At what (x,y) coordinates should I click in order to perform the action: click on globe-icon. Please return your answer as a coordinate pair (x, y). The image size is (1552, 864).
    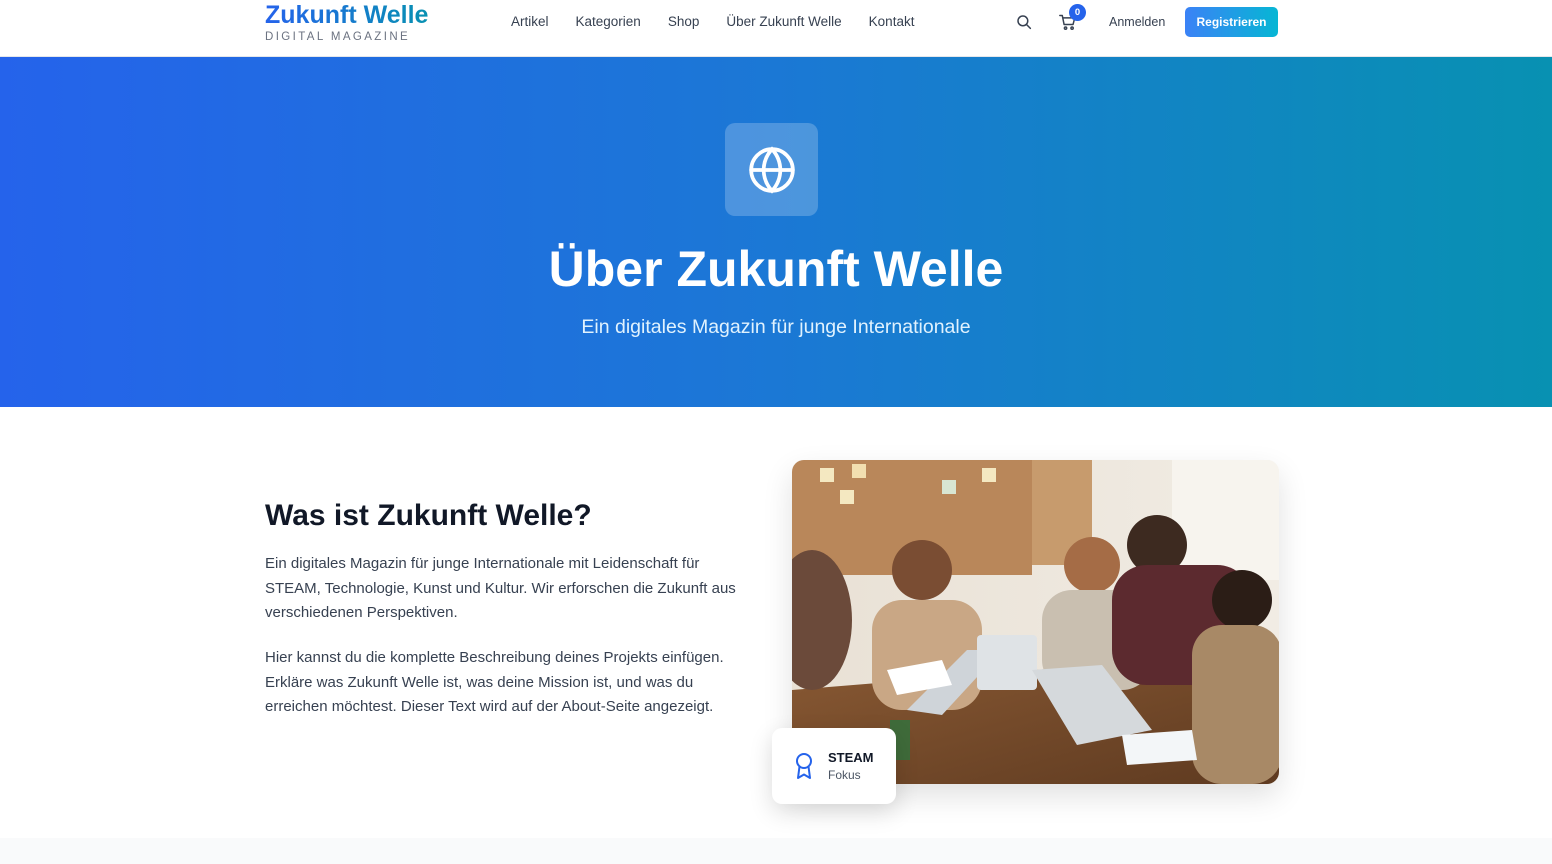
    Looking at the image, I should click on (771, 169).